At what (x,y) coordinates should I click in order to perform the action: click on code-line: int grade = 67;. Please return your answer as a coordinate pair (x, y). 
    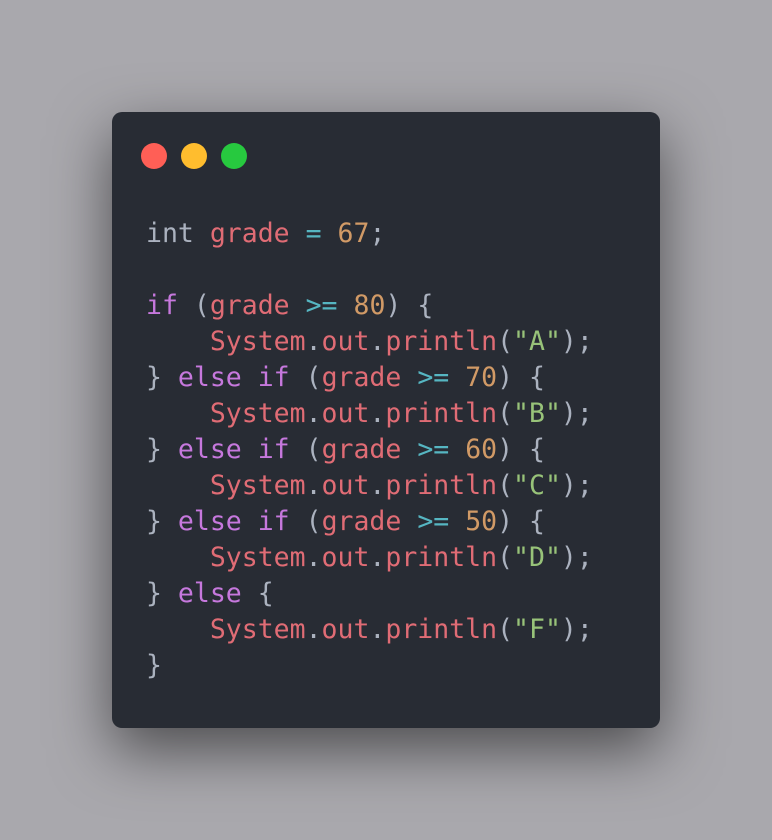
    Looking at the image, I should click on (369, 234).